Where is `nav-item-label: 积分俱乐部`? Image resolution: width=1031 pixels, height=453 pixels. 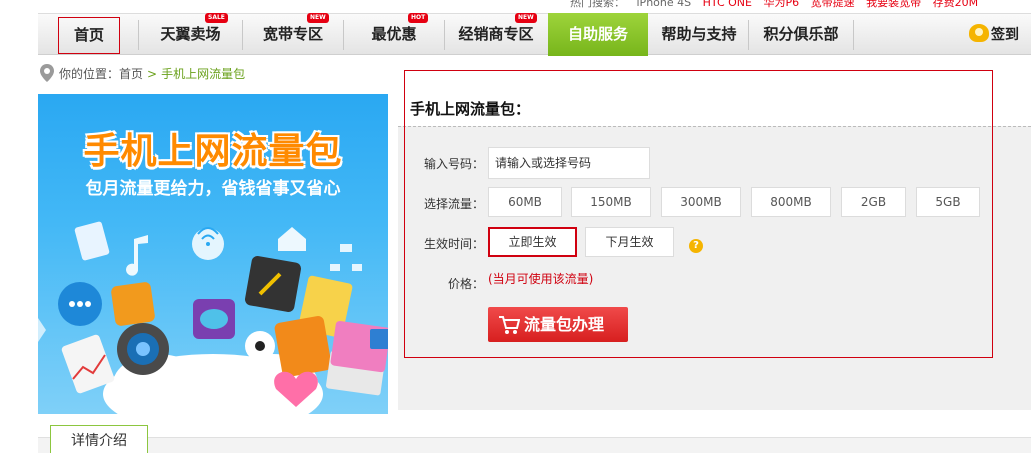
nav-item-label: 积分俱乐部 is located at coordinates (801, 34).